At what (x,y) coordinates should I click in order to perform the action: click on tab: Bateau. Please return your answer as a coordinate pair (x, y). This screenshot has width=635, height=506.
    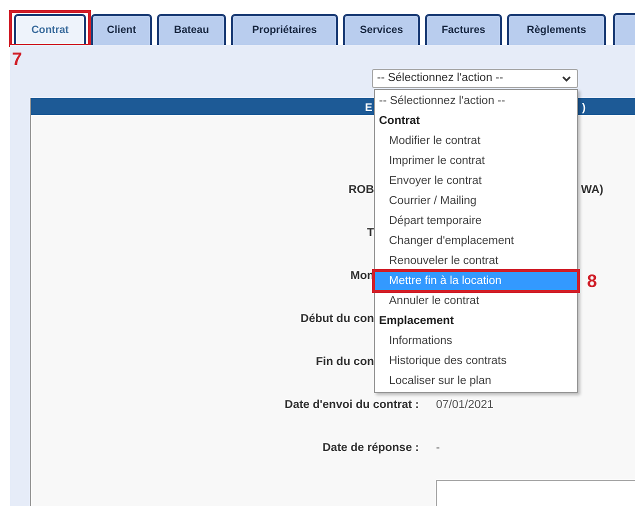
    Looking at the image, I should click on (191, 29).